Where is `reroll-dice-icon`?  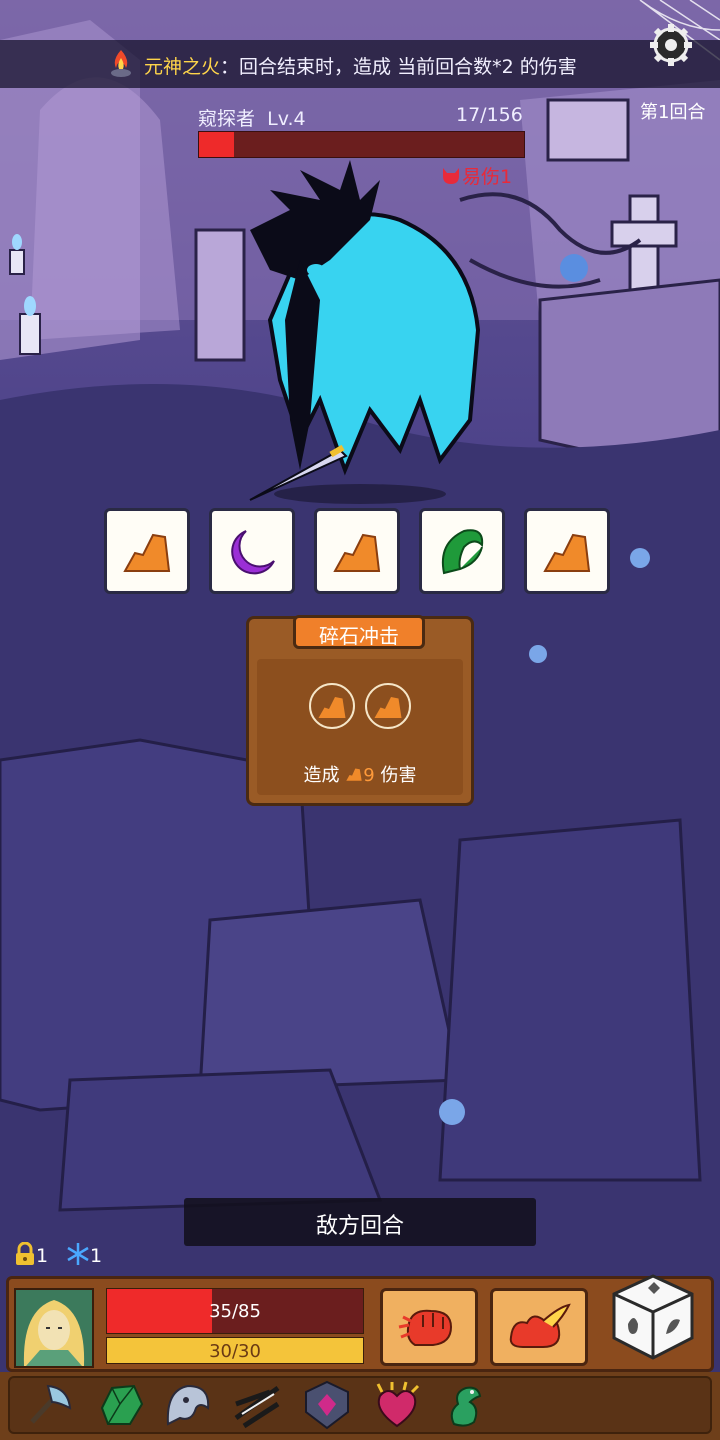
reroll-dice-icon is located at coordinates (653, 1317).